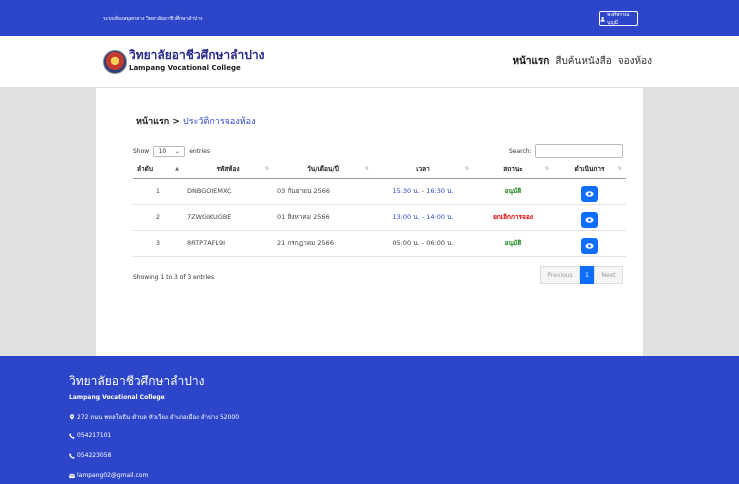 This screenshot has width=739, height=484. I want to click on envelope-icon, so click(72, 475).